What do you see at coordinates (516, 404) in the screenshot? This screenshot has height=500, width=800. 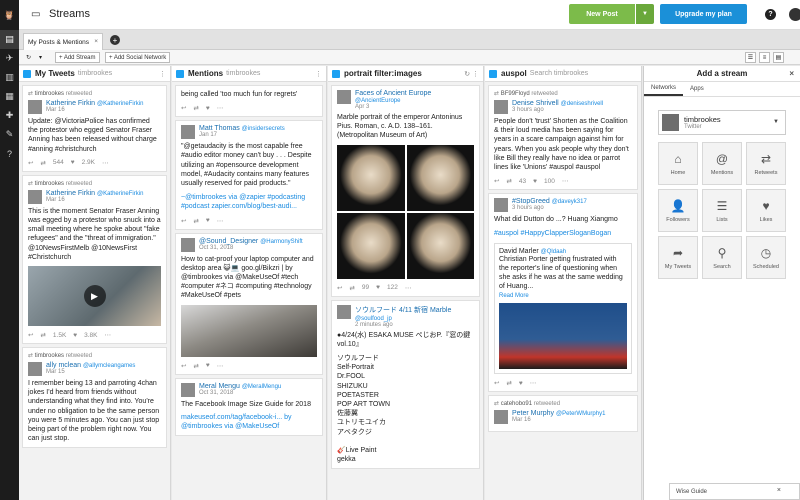 I see `retweeter-name: catehobo91` at bounding box center [516, 404].